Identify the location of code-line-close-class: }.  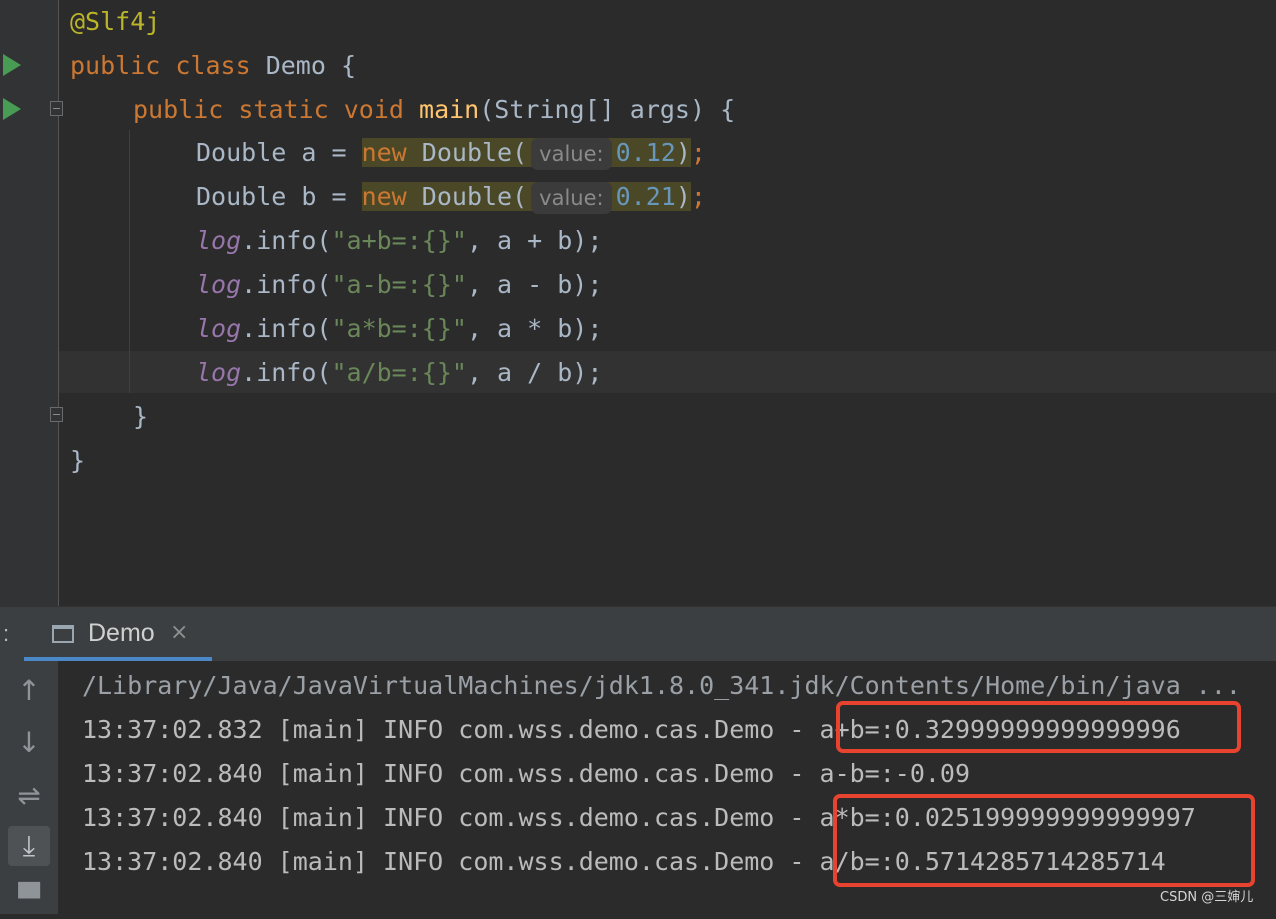
(78, 460).